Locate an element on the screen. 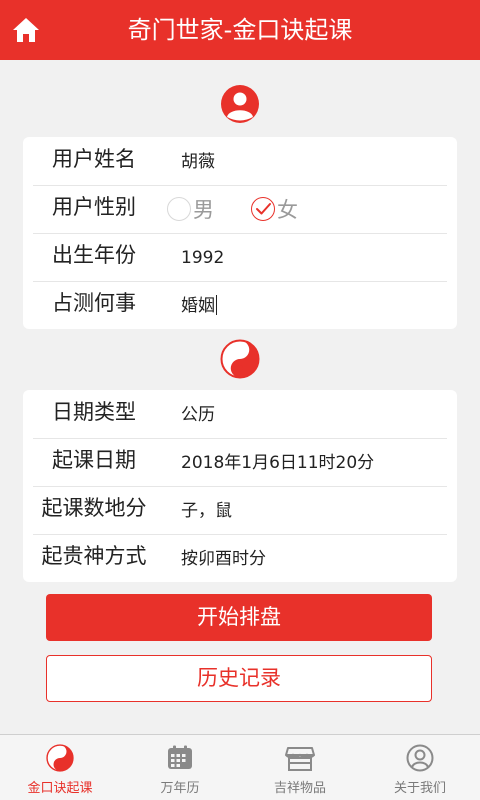 Image resolution: width=480 pixels, height=800 pixels. radio-circle-icon is located at coordinates (179, 209).